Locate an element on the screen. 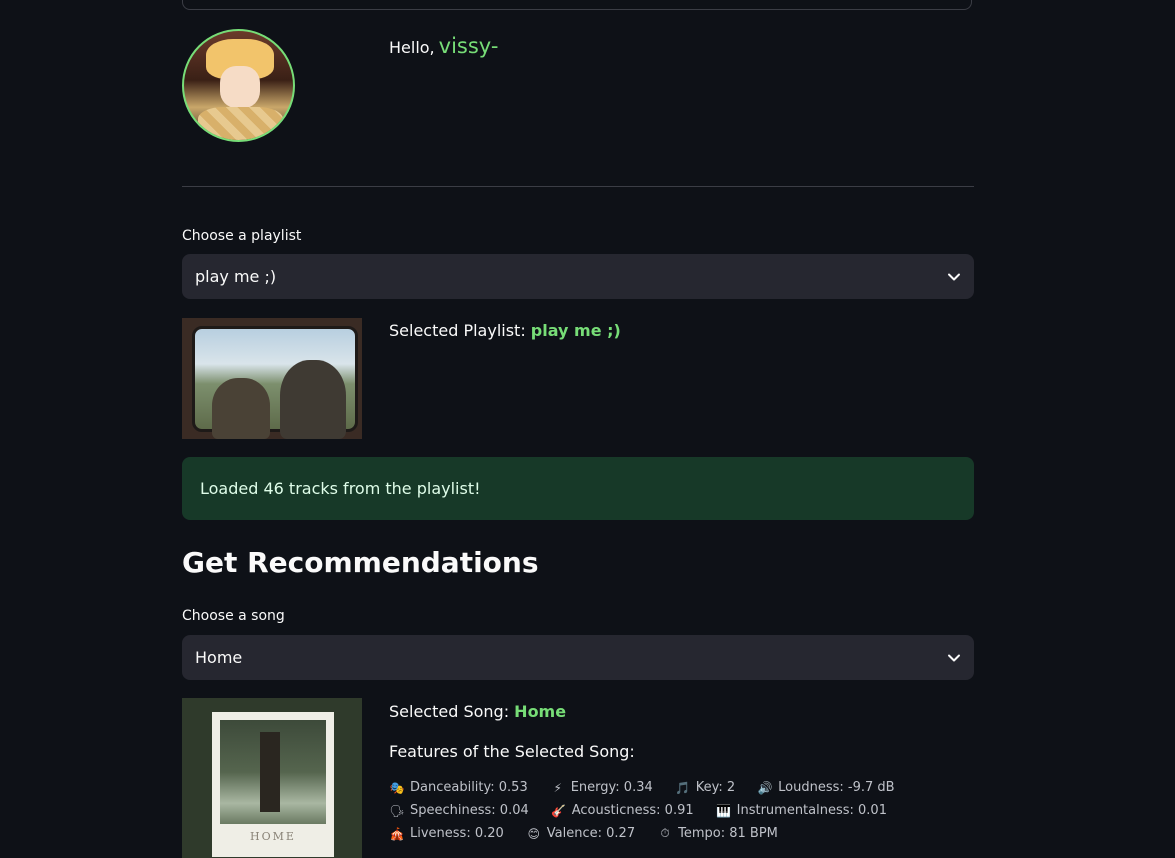  lightning-icon: ⚡ is located at coordinates (557, 787).